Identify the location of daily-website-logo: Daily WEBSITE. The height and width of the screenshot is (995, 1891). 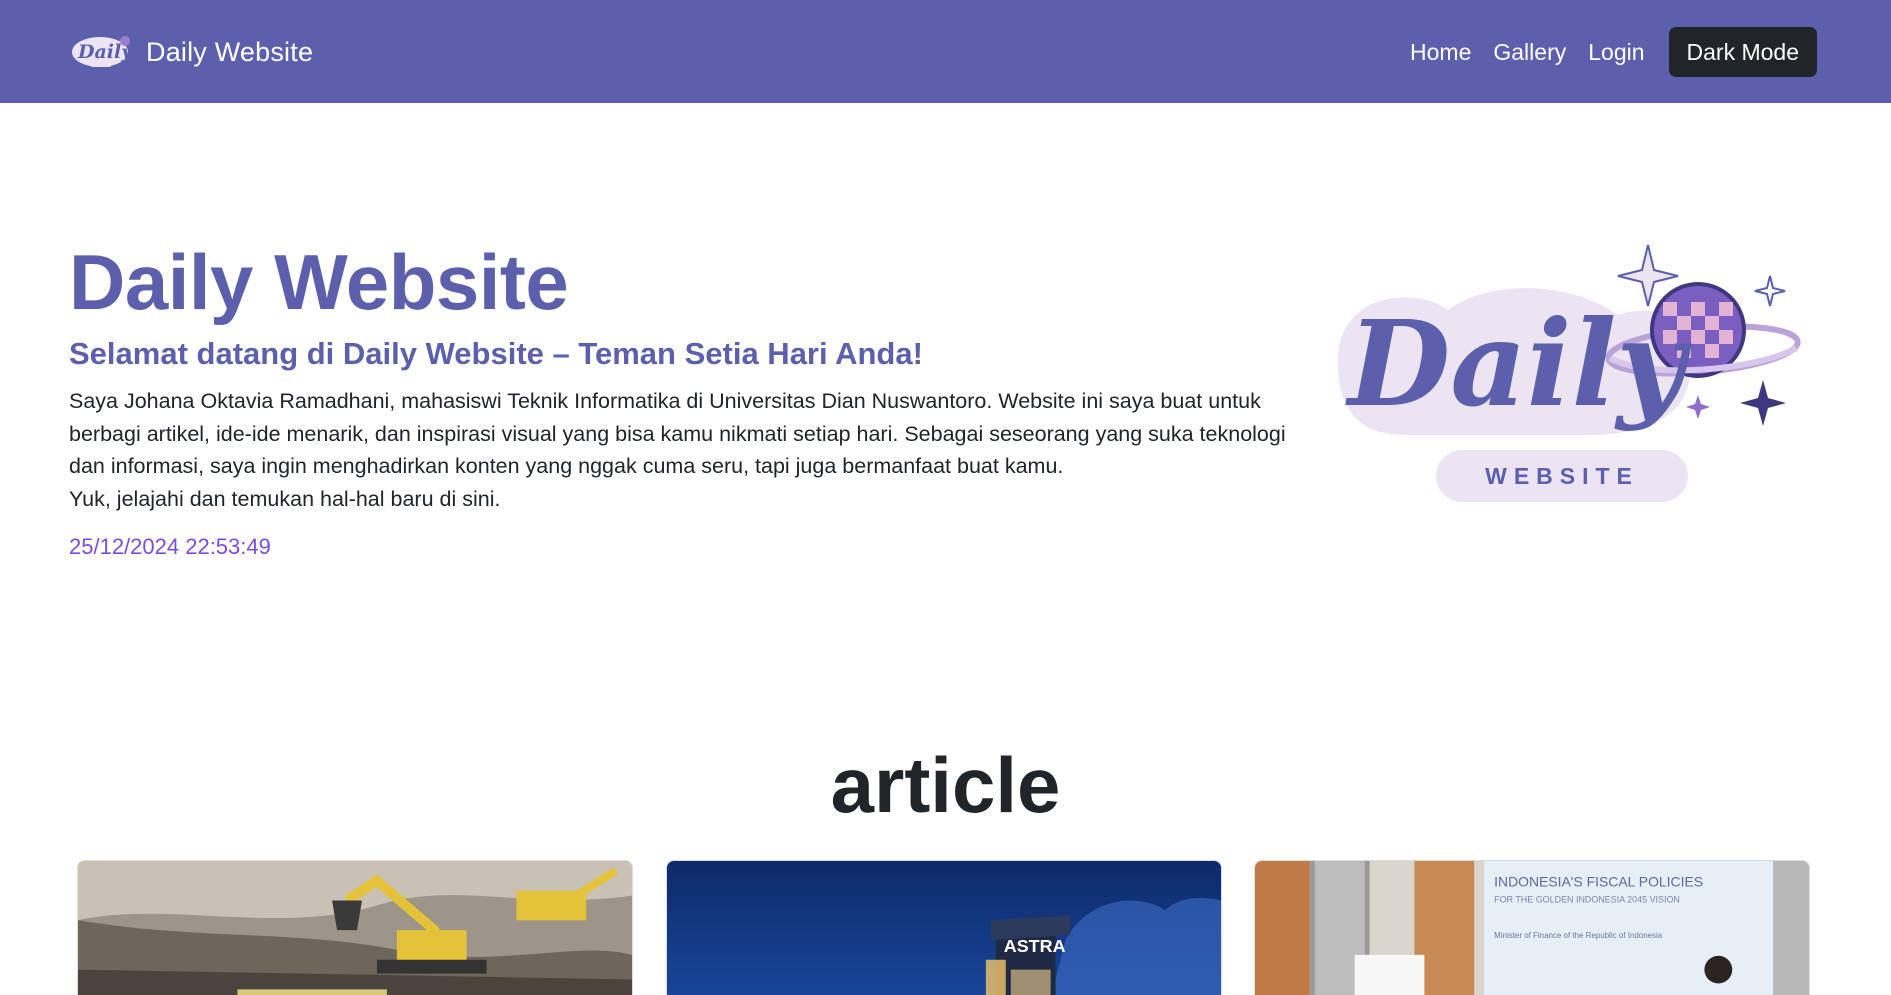
(1569, 373).